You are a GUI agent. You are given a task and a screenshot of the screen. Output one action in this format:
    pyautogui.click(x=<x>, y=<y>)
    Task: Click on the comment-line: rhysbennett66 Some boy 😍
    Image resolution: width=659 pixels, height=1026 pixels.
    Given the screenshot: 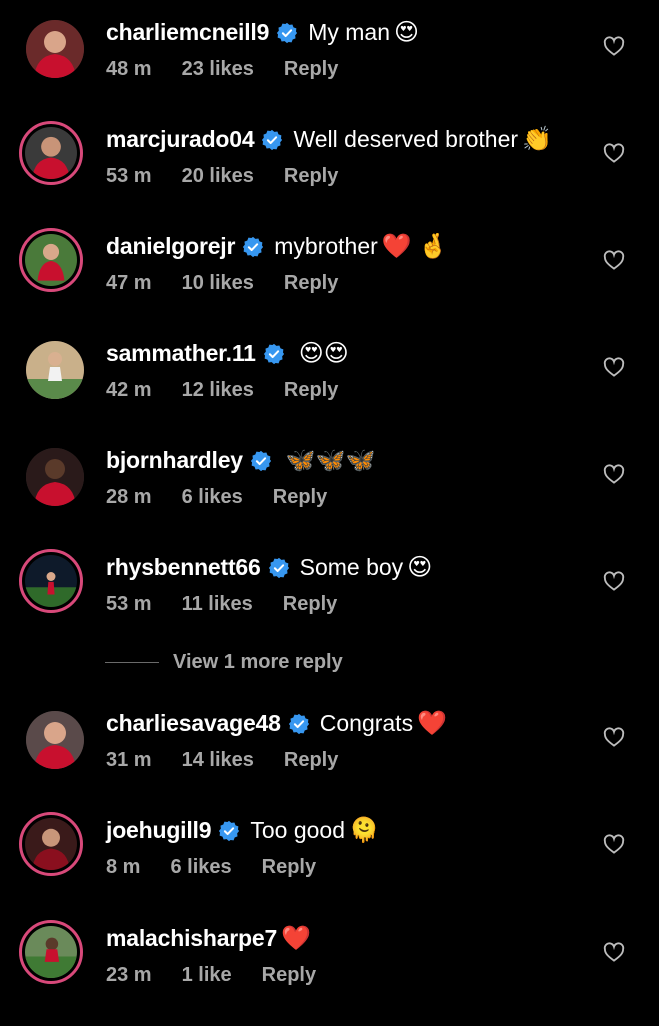 What is the action you would take?
    pyautogui.click(x=269, y=567)
    